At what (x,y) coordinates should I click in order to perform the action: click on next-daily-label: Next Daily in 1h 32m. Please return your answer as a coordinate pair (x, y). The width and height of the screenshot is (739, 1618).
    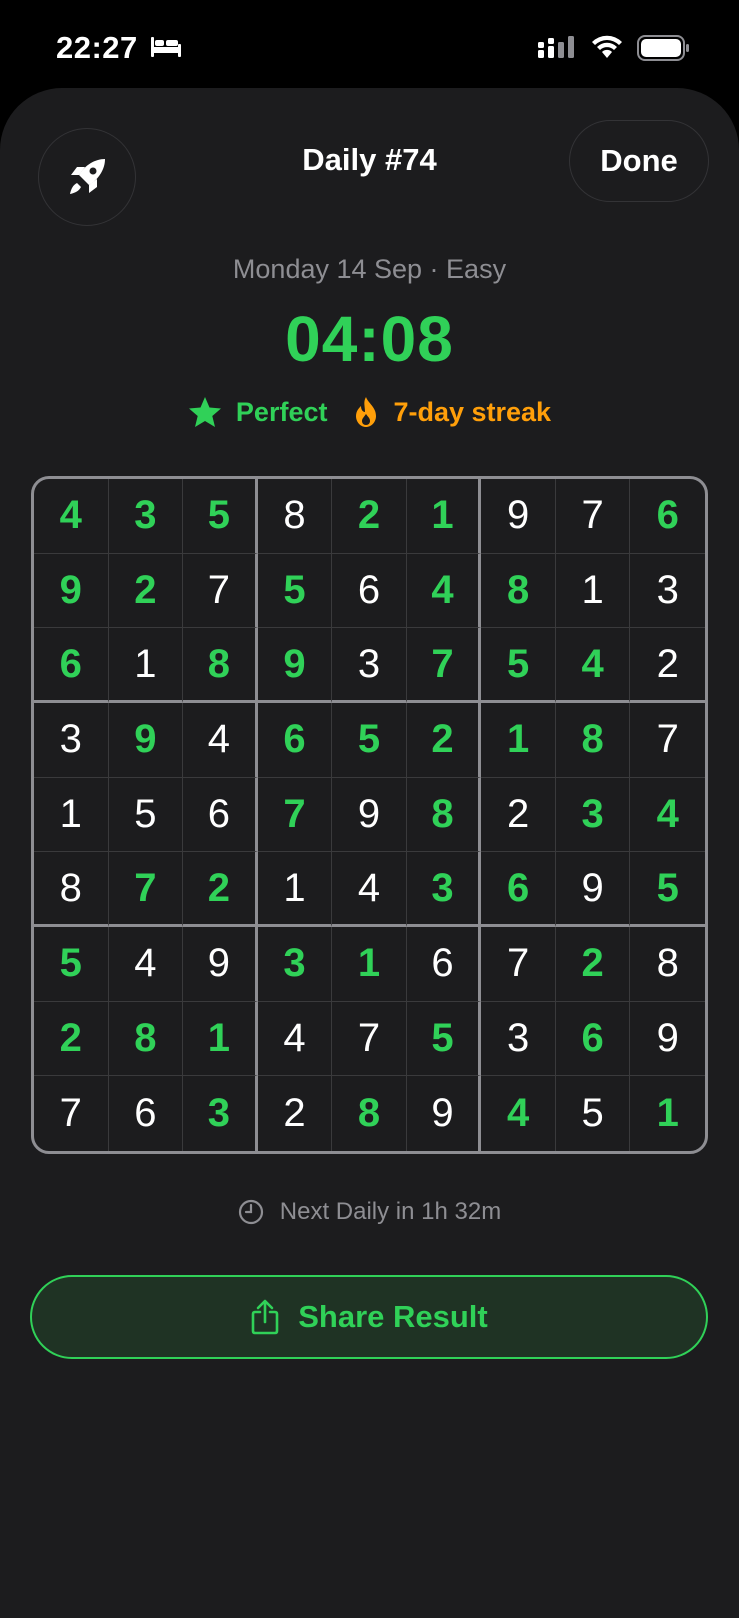
    Looking at the image, I should click on (390, 1211).